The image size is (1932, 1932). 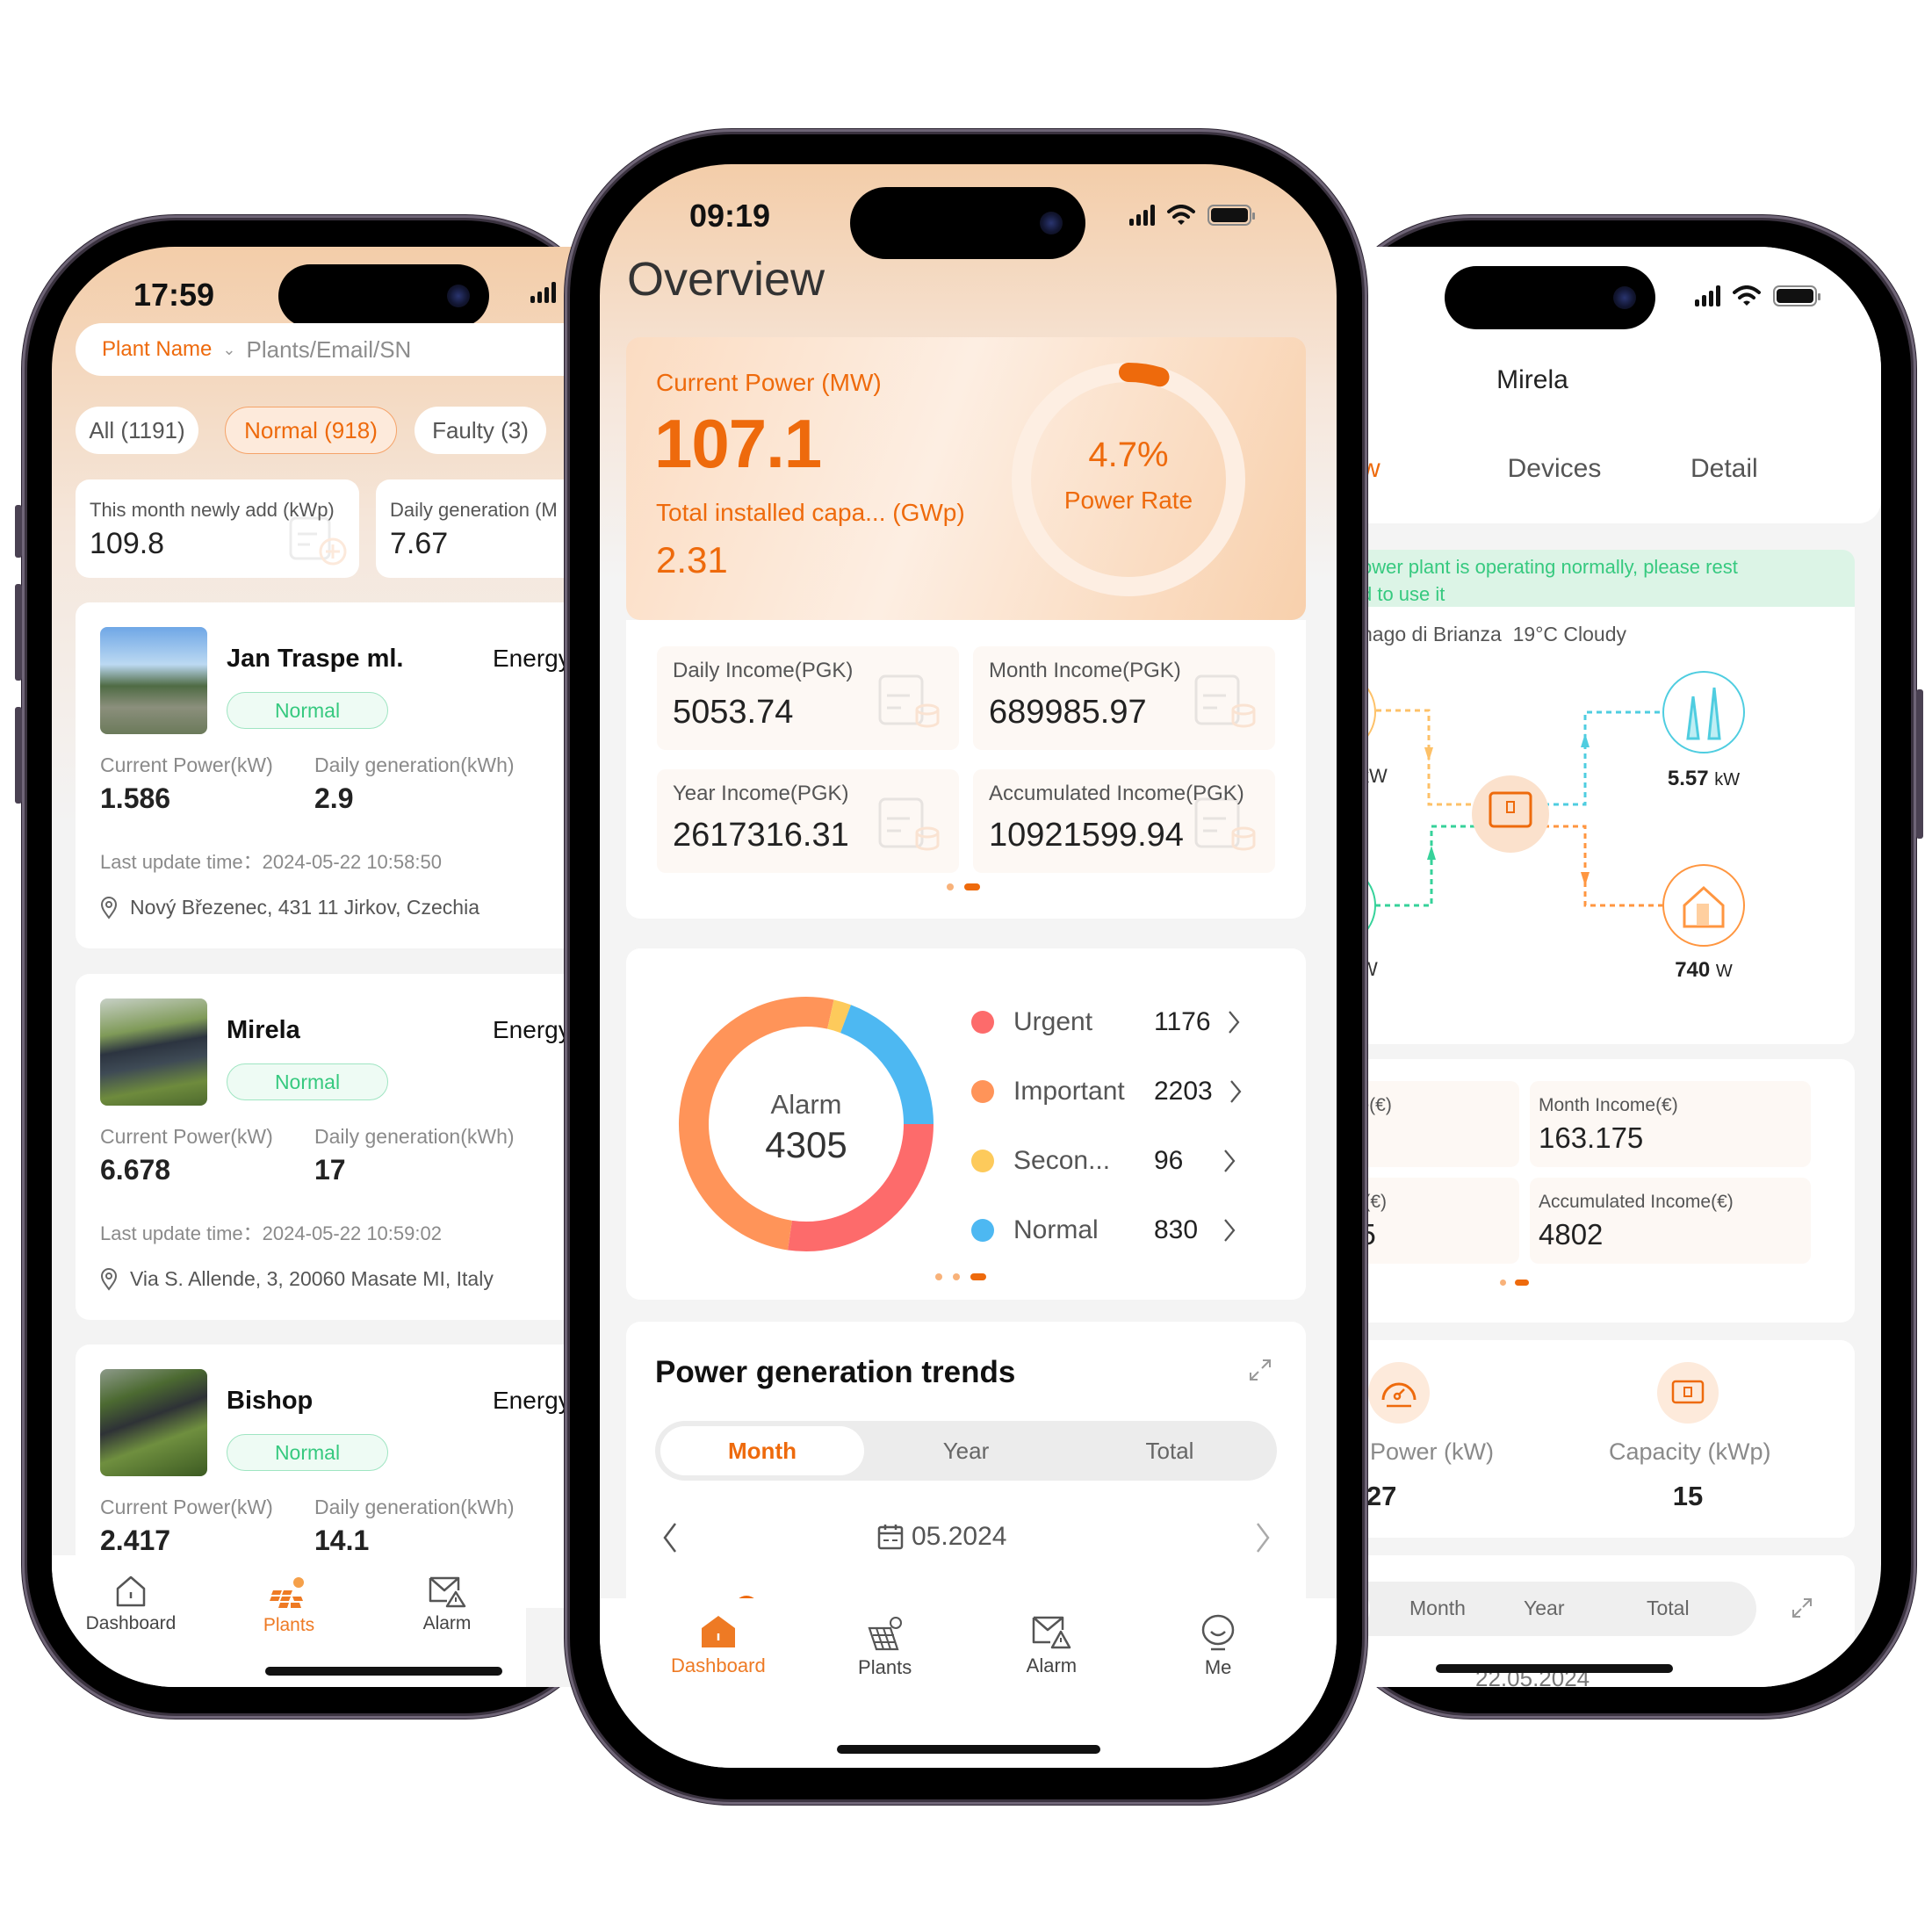 I want to click on alarm-pager, so click(x=960, y=1276).